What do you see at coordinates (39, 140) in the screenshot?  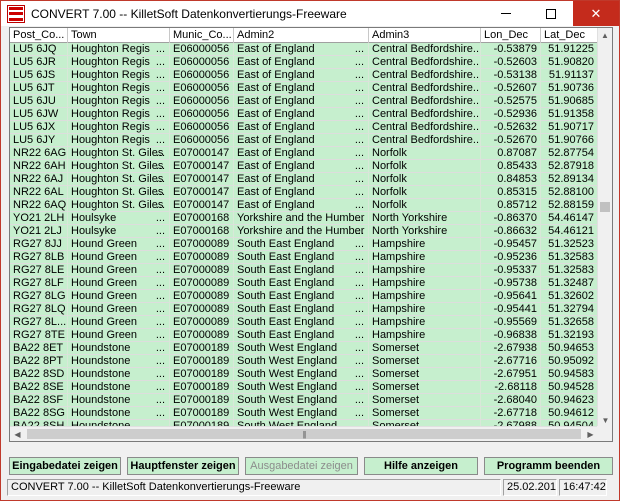 I see `table-cell: LU5 6JY` at bounding box center [39, 140].